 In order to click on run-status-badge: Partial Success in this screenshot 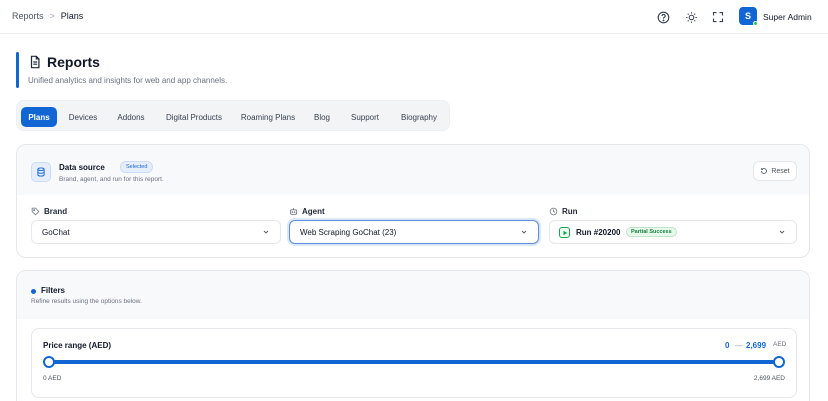, I will do `click(651, 232)`.